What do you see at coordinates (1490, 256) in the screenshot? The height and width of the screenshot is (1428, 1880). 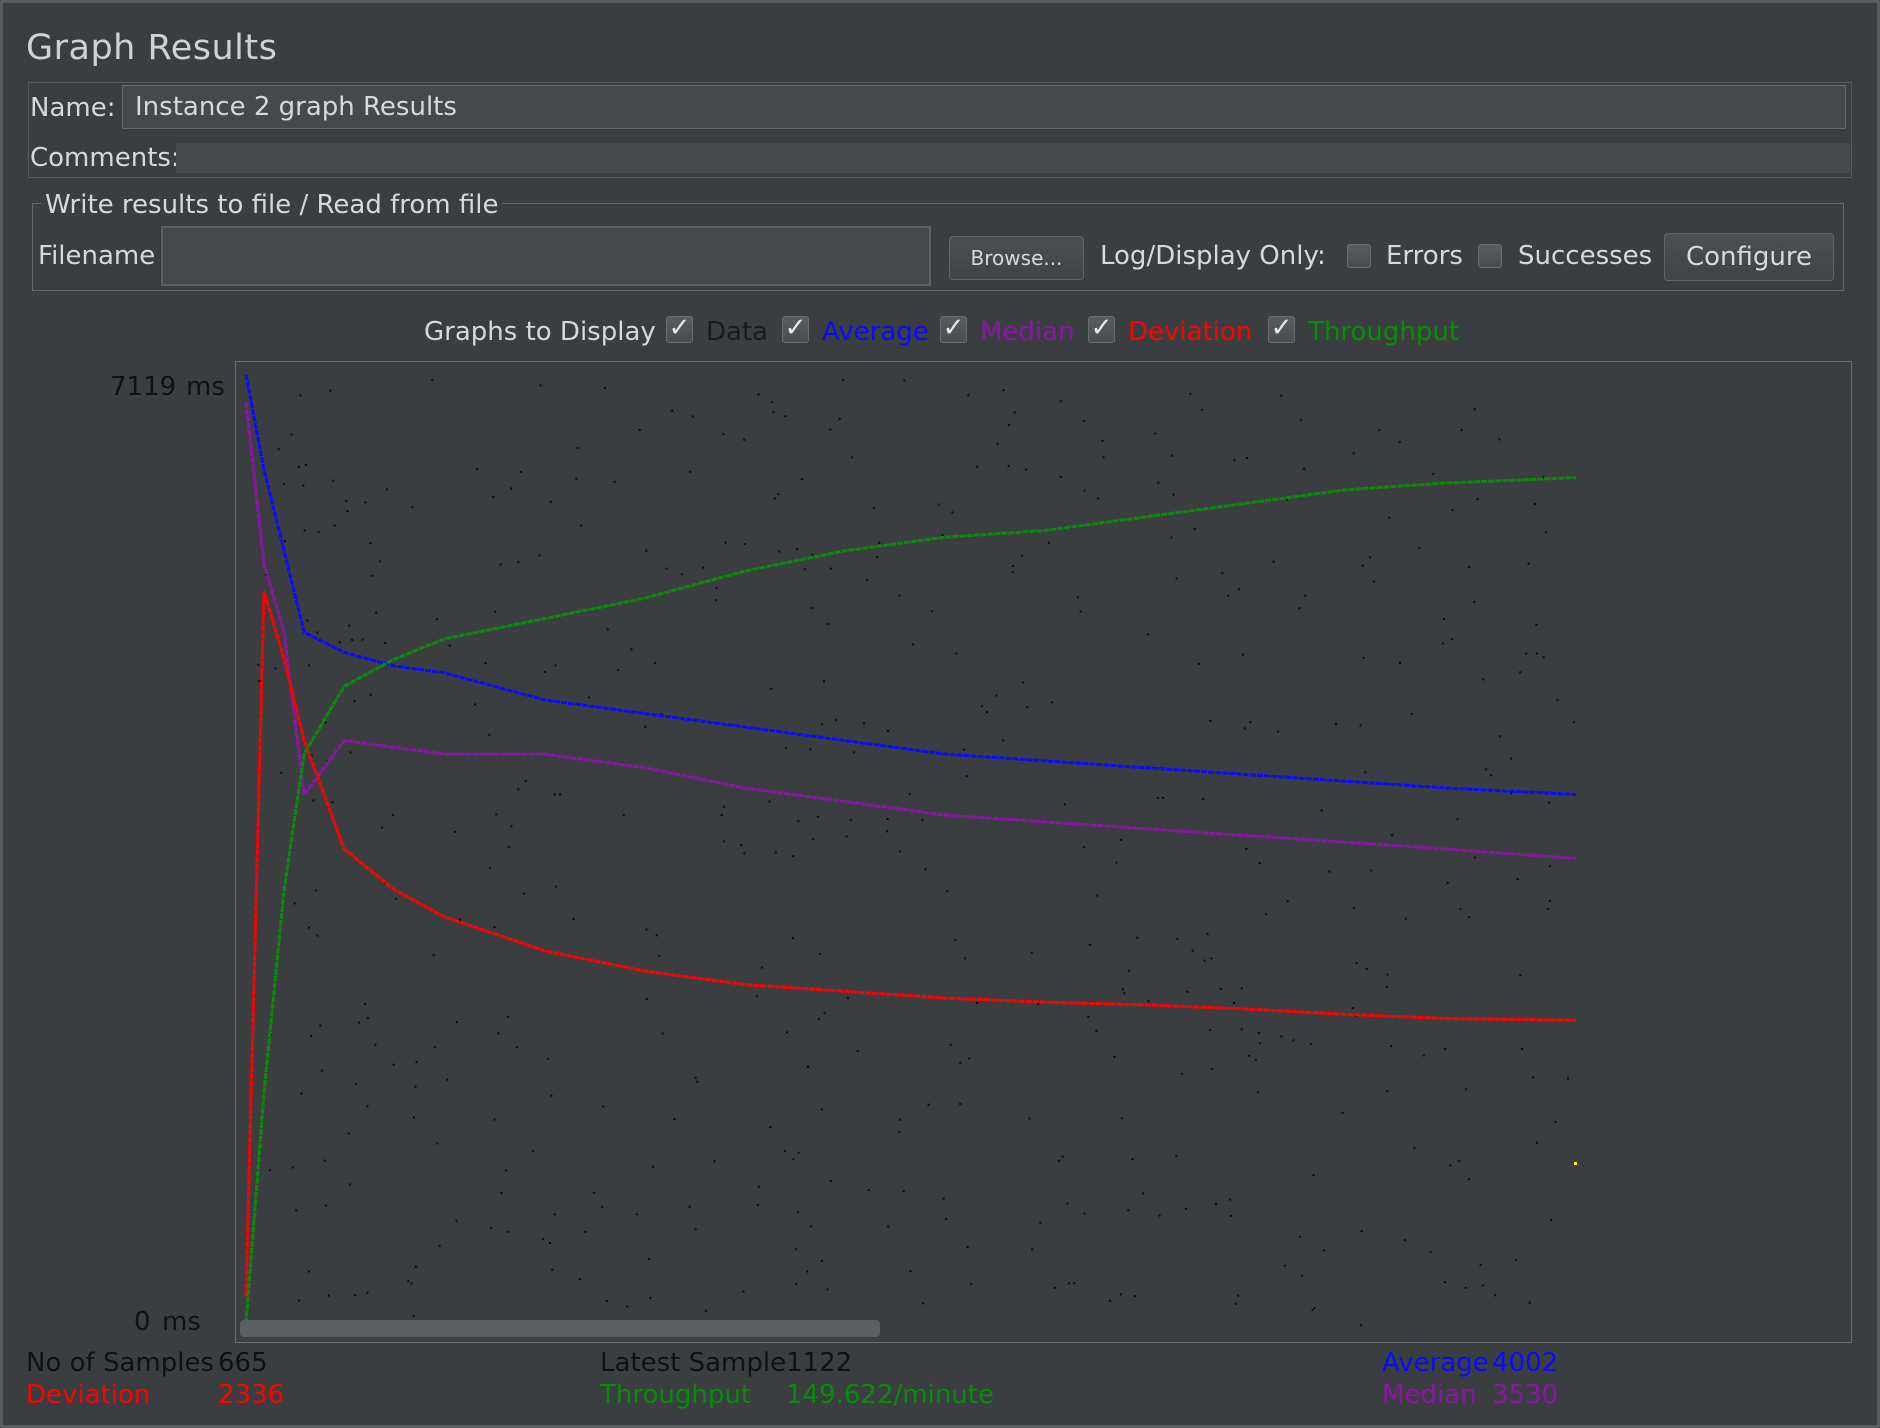 I see `successes-checkbox` at bounding box center [1490, 256].